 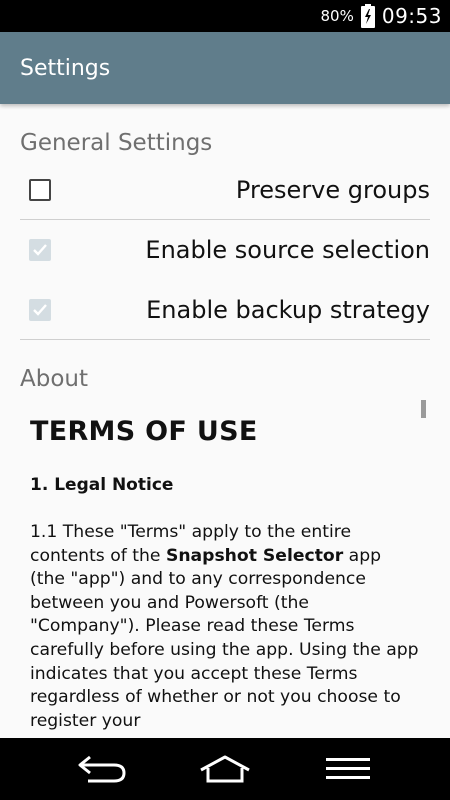 I want to click on back-button, so click(x=102, y=769).